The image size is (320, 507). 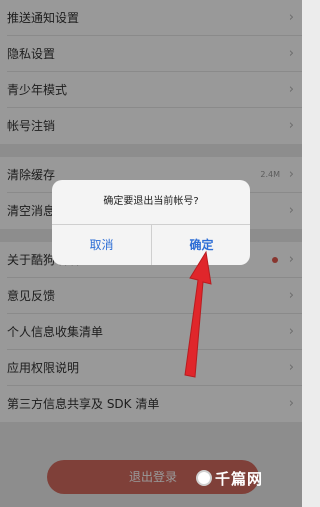 I want to click on watermark: 千篇网, so click(x=229, y=478).